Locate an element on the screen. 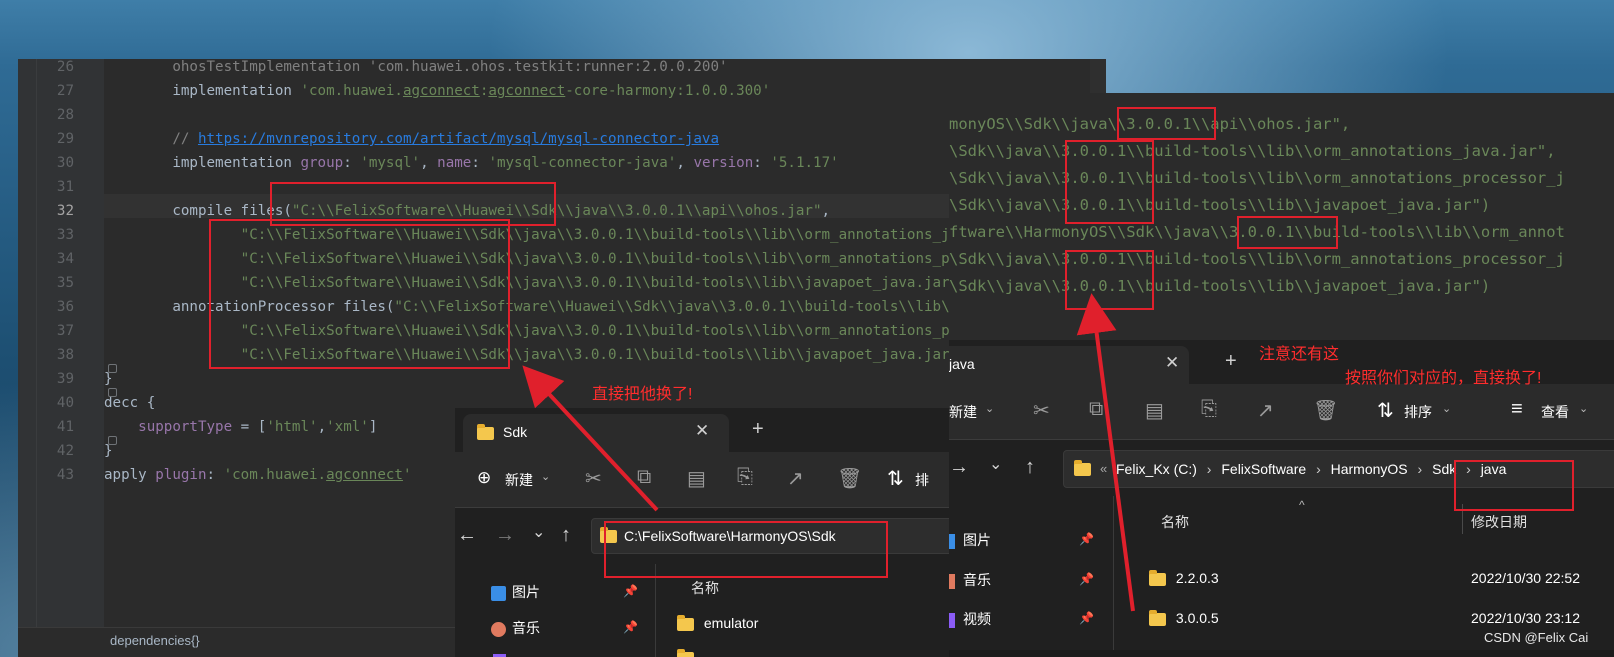  tab-java: java ✕ is located at coordinates (1069, 365).